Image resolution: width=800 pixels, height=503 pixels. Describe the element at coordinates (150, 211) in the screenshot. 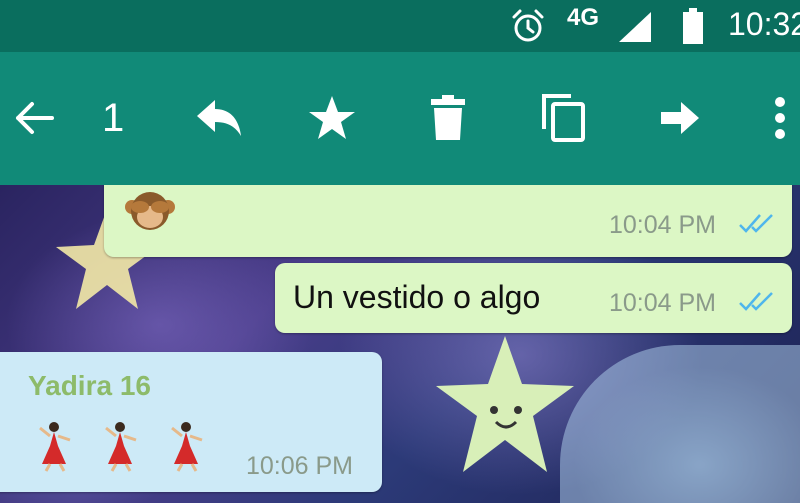

I see `see-no-evil-monkey-icon` at that location.